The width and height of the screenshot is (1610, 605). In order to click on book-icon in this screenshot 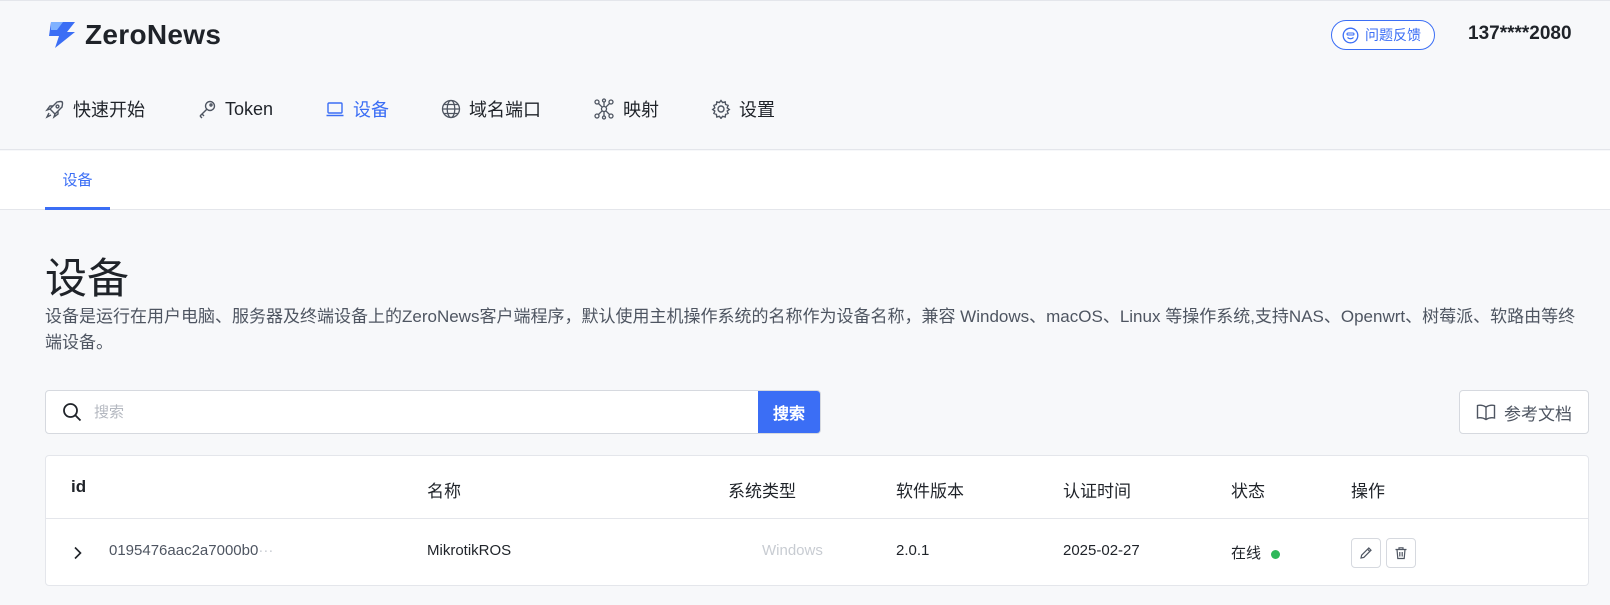, I will do `click(1486, 412)`.